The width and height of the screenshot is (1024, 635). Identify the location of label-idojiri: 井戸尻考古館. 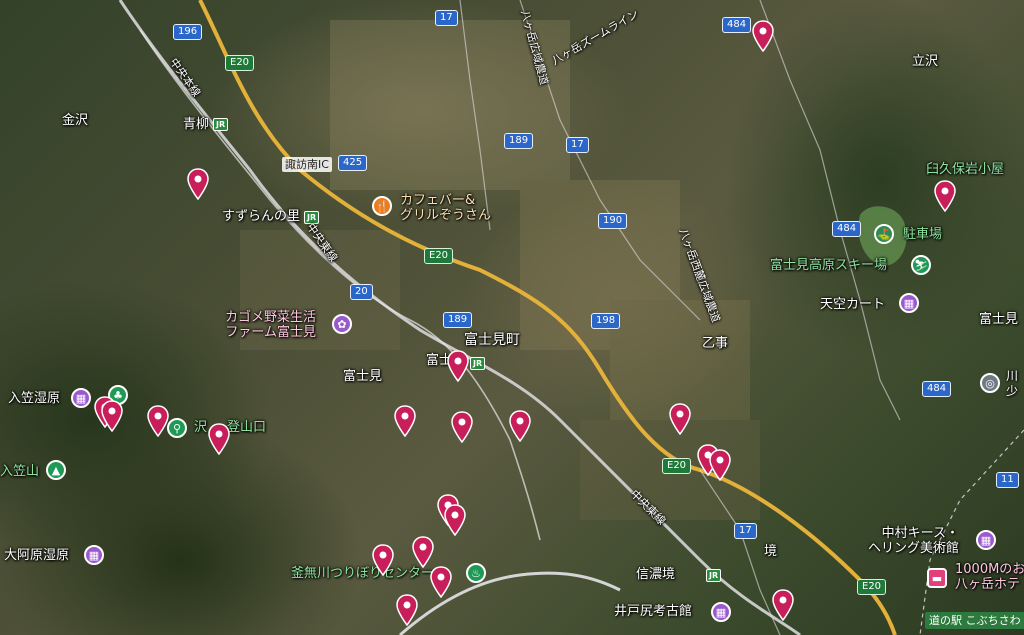
(653, 611).